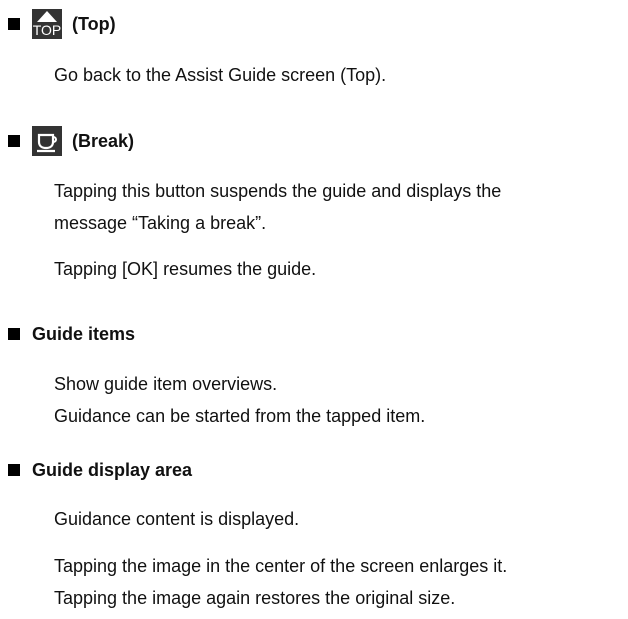 The height and width of the screenshot is (619, 628). Describe the element at coordinates (47, 30) in the screenshot. I see `top-icon-label: TOP` at that location.